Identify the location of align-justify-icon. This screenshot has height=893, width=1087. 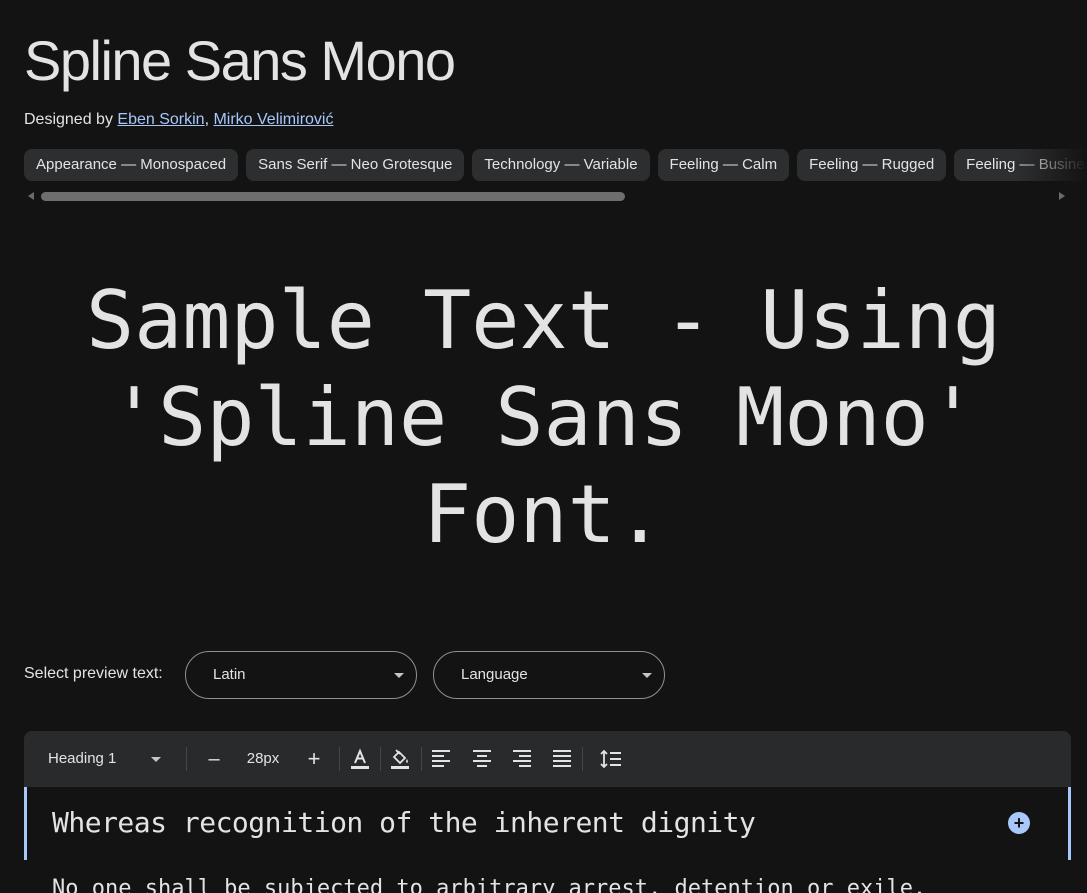
(562, 759).